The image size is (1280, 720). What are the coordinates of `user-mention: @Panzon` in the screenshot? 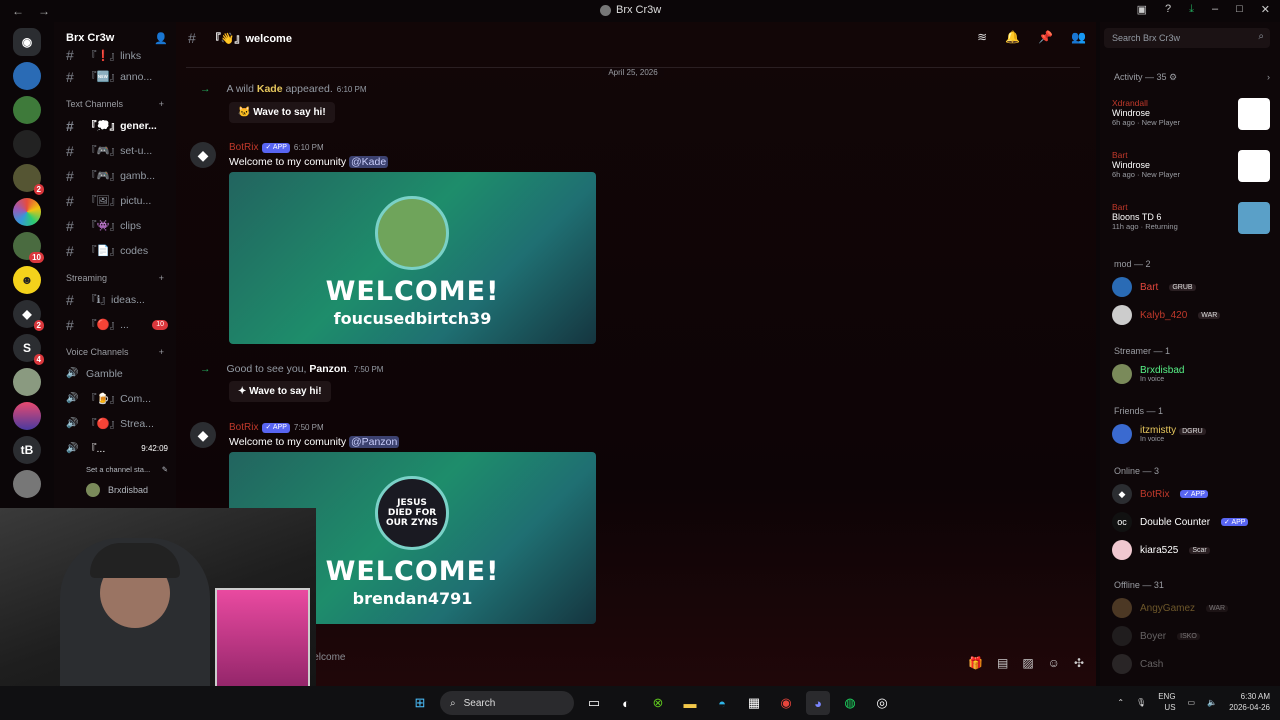 It's located at (374, 442).